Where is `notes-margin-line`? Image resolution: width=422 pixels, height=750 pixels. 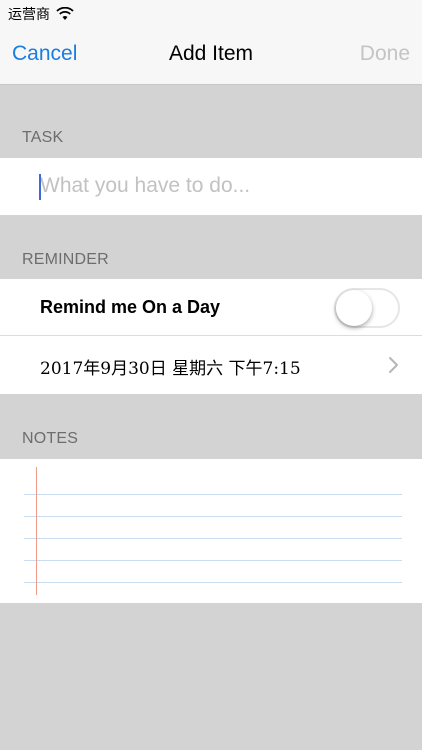
notes-margin-line is located at coordinates (36, 531).